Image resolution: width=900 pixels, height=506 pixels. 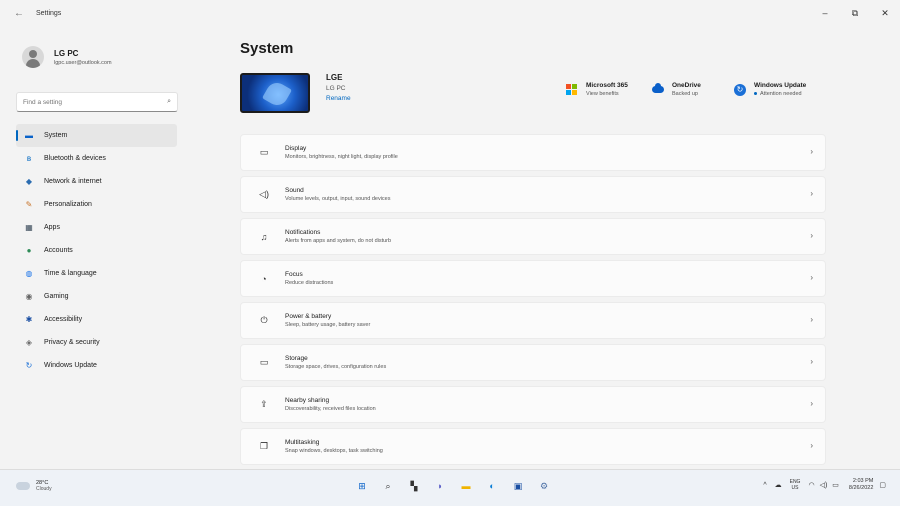 I want to click on window-title: Settings, so click(x=49, y=13).